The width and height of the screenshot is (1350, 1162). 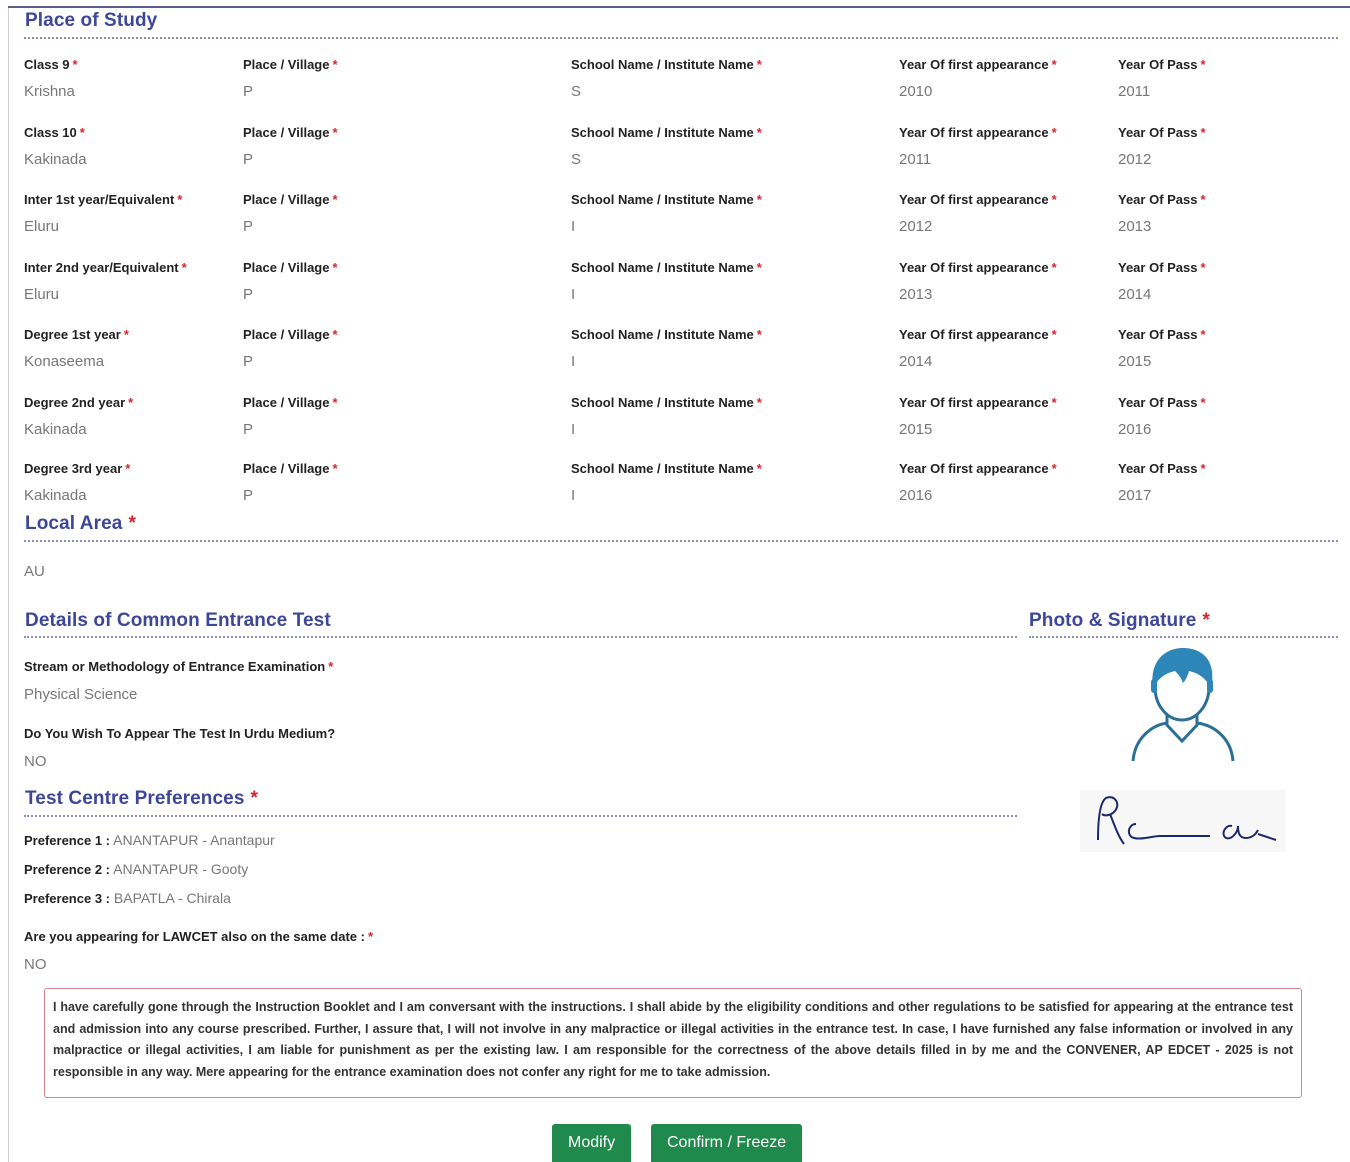 I want to click on pass-year-value: 2013, so click(x=1135, y=226).